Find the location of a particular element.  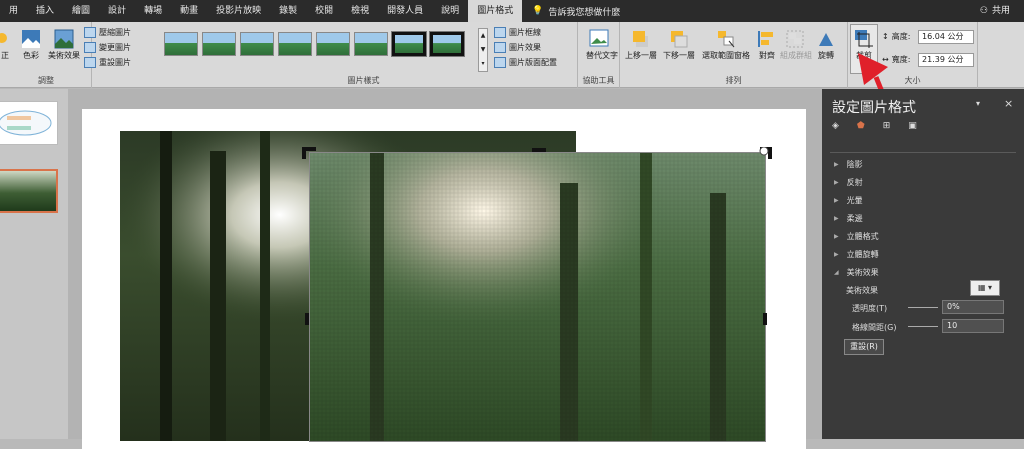

group-label-adjust: 調整 is located at coordinates (46, 80).